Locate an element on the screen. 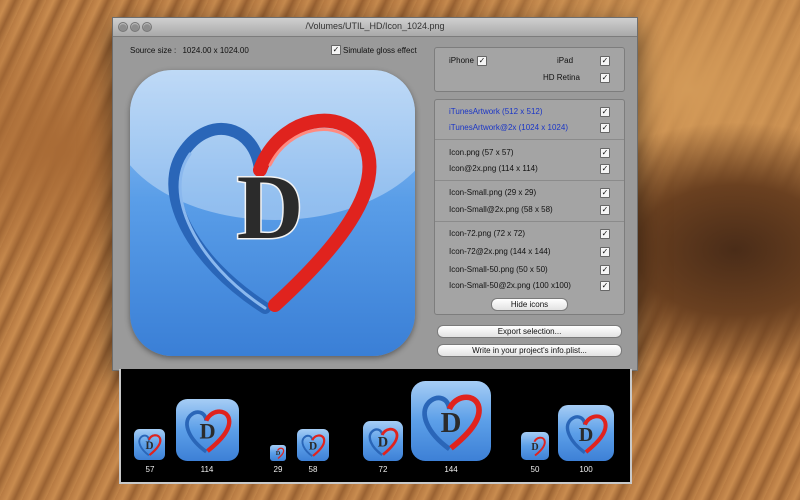 The width and height of the screenshot is (800, 500). list-item-label: Icon@2x.png (114 x 114) is located at coordinates (493, 168).